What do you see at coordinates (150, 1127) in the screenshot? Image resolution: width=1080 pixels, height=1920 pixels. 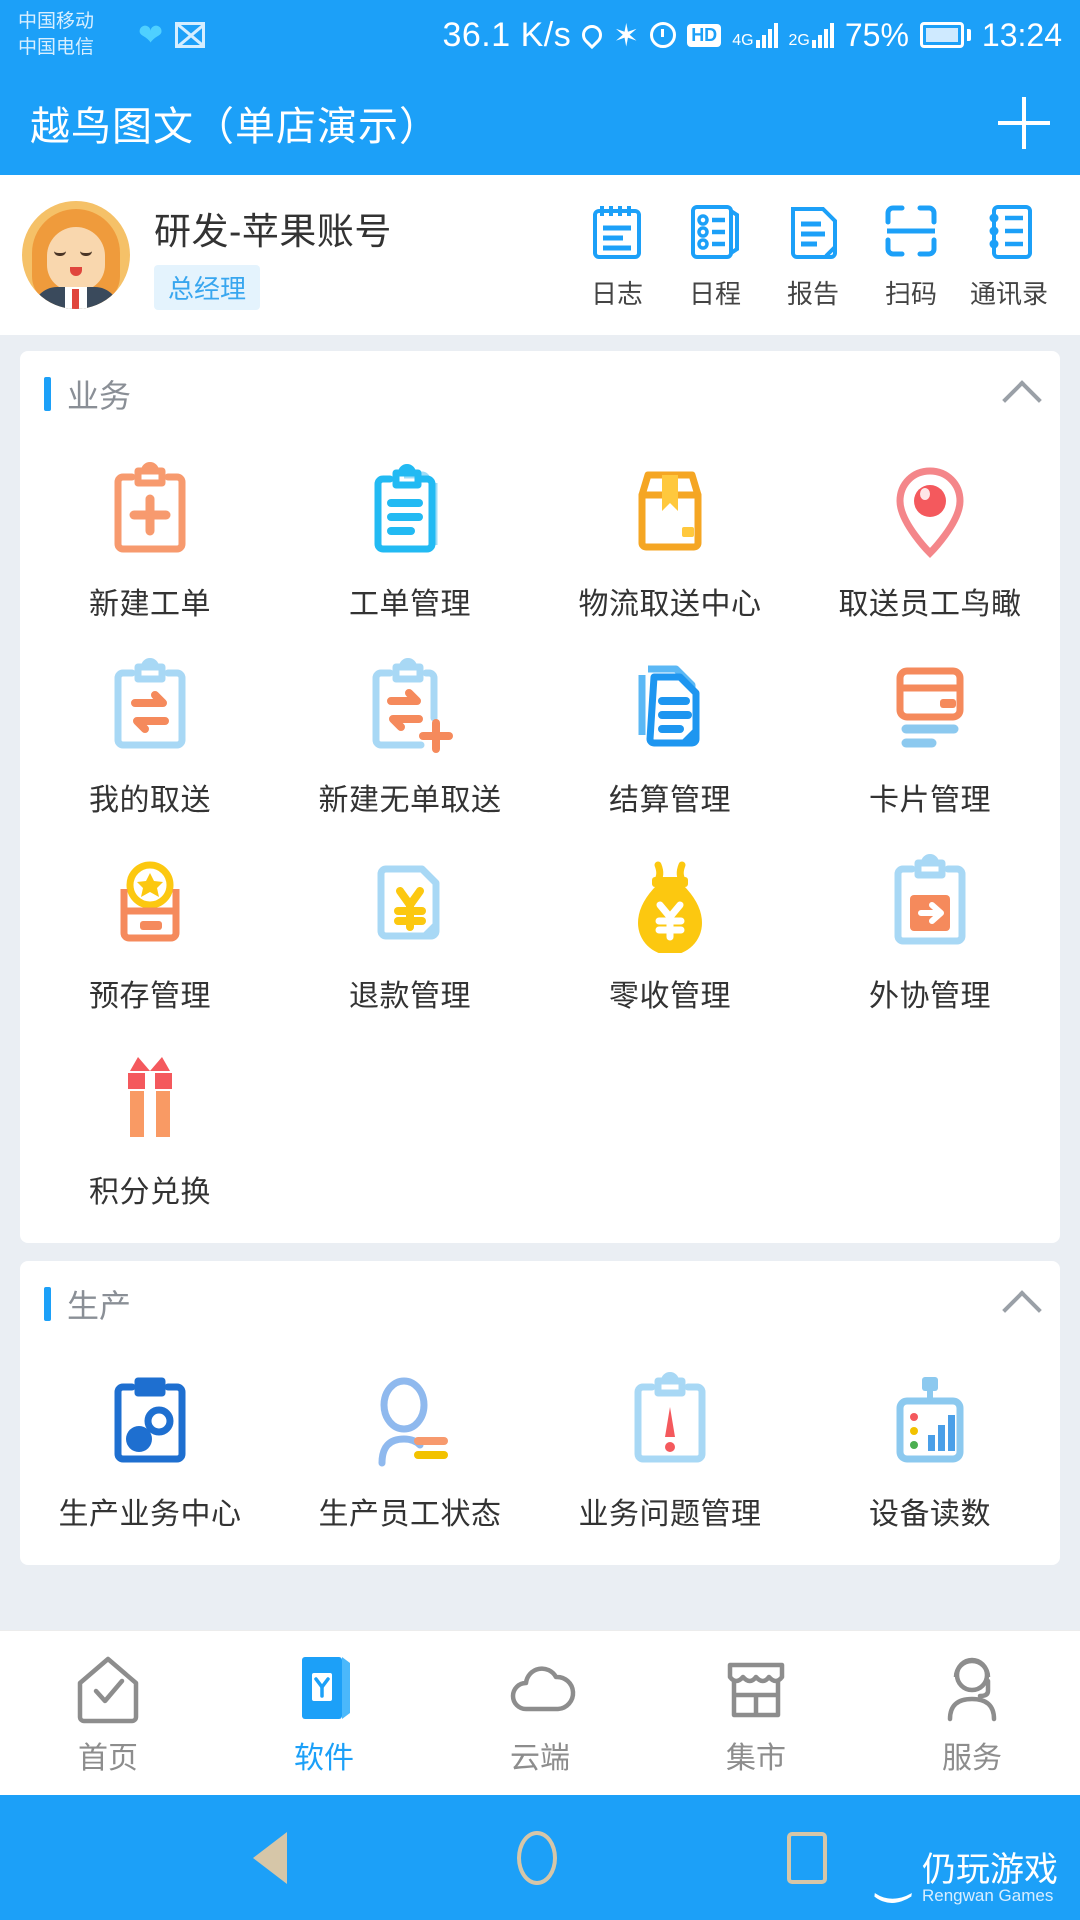 I see `grid-item-points-exchange: 积分兑换` at bounding box center [150, 1127].